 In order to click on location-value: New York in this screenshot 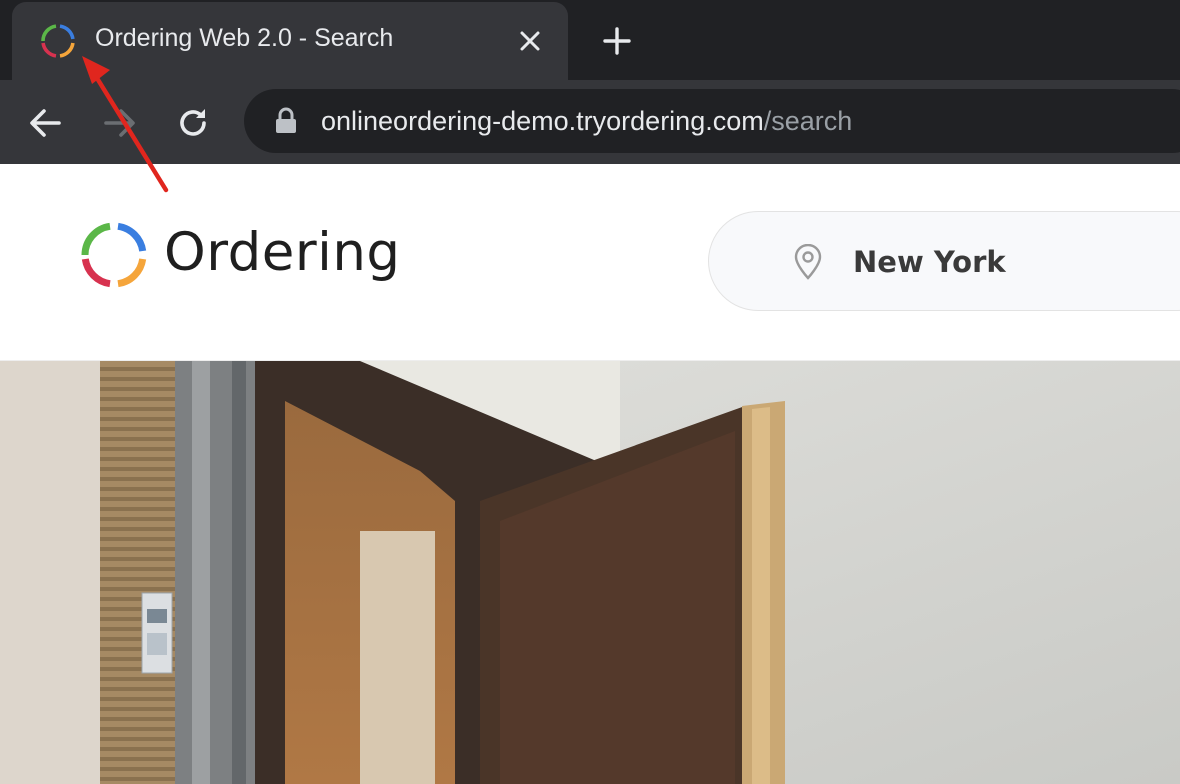, I will do `click(929, 262)`.